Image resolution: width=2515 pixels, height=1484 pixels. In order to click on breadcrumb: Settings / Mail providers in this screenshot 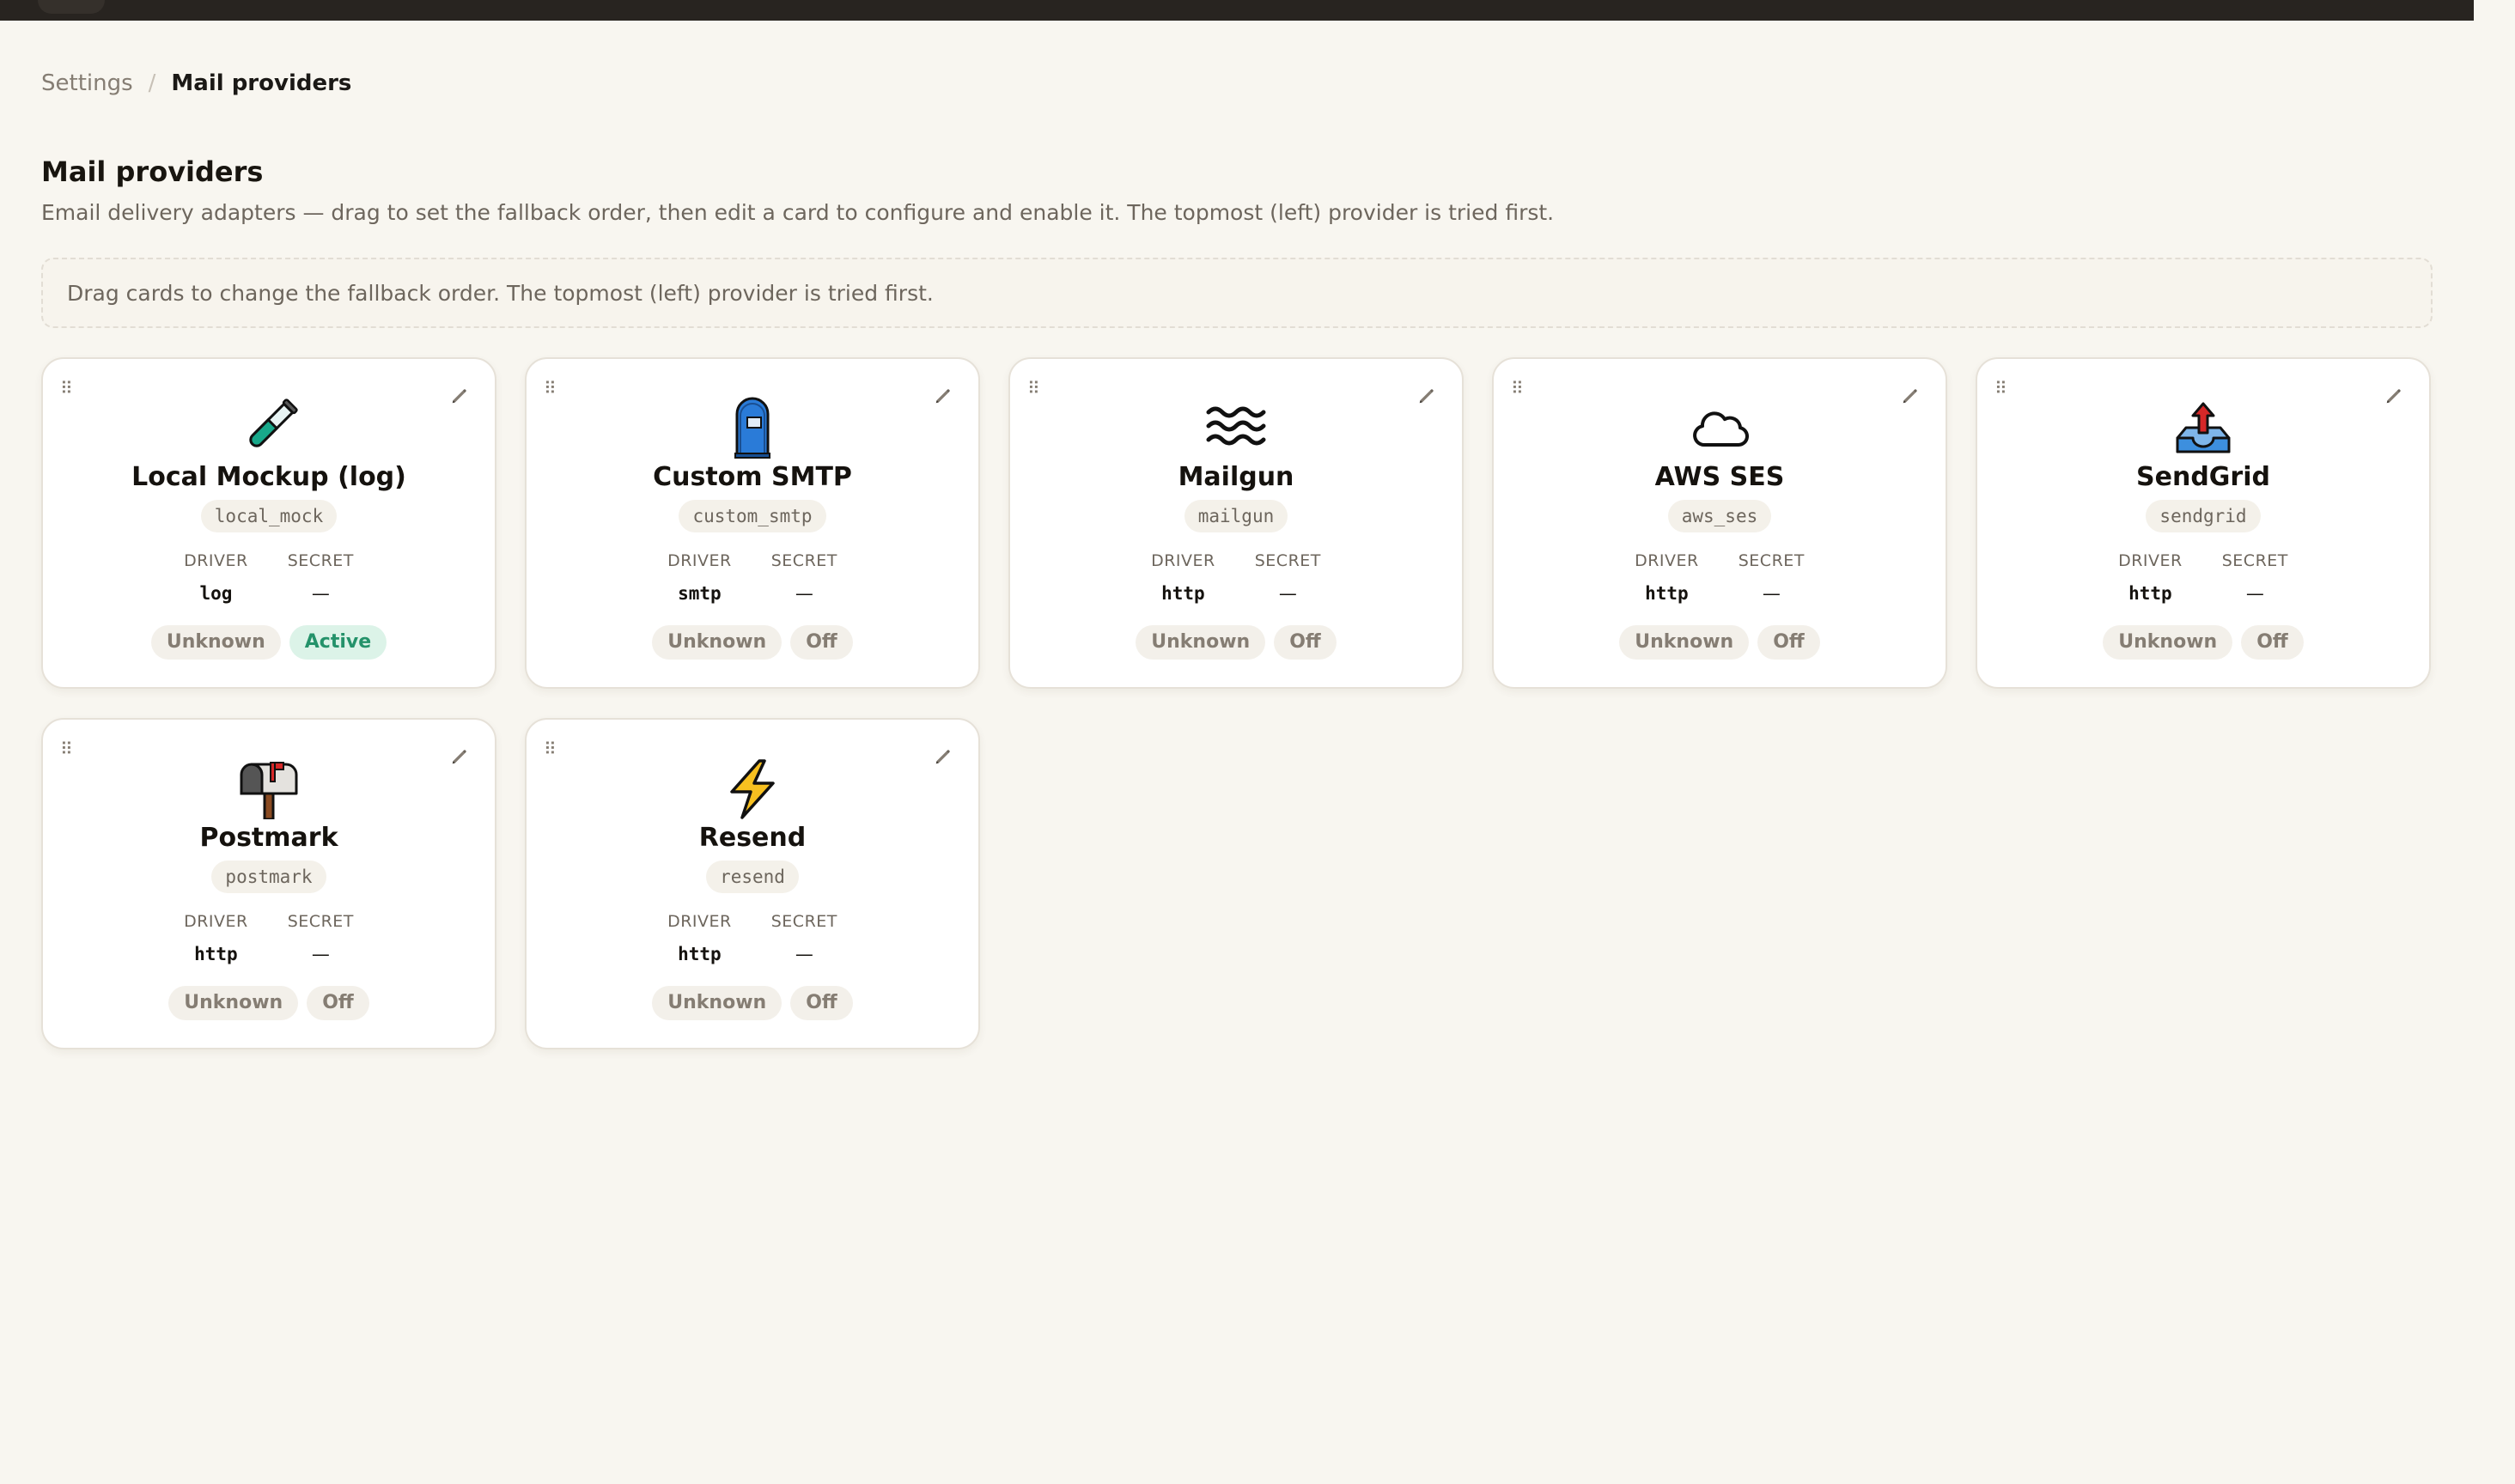, I will do `click(1237, 80)`.